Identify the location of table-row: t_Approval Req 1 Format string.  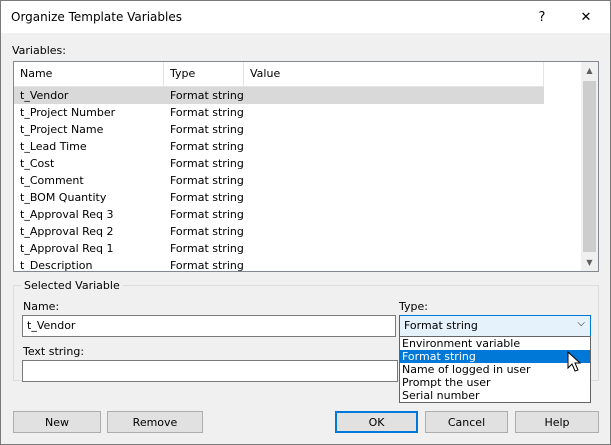
(279, 248).